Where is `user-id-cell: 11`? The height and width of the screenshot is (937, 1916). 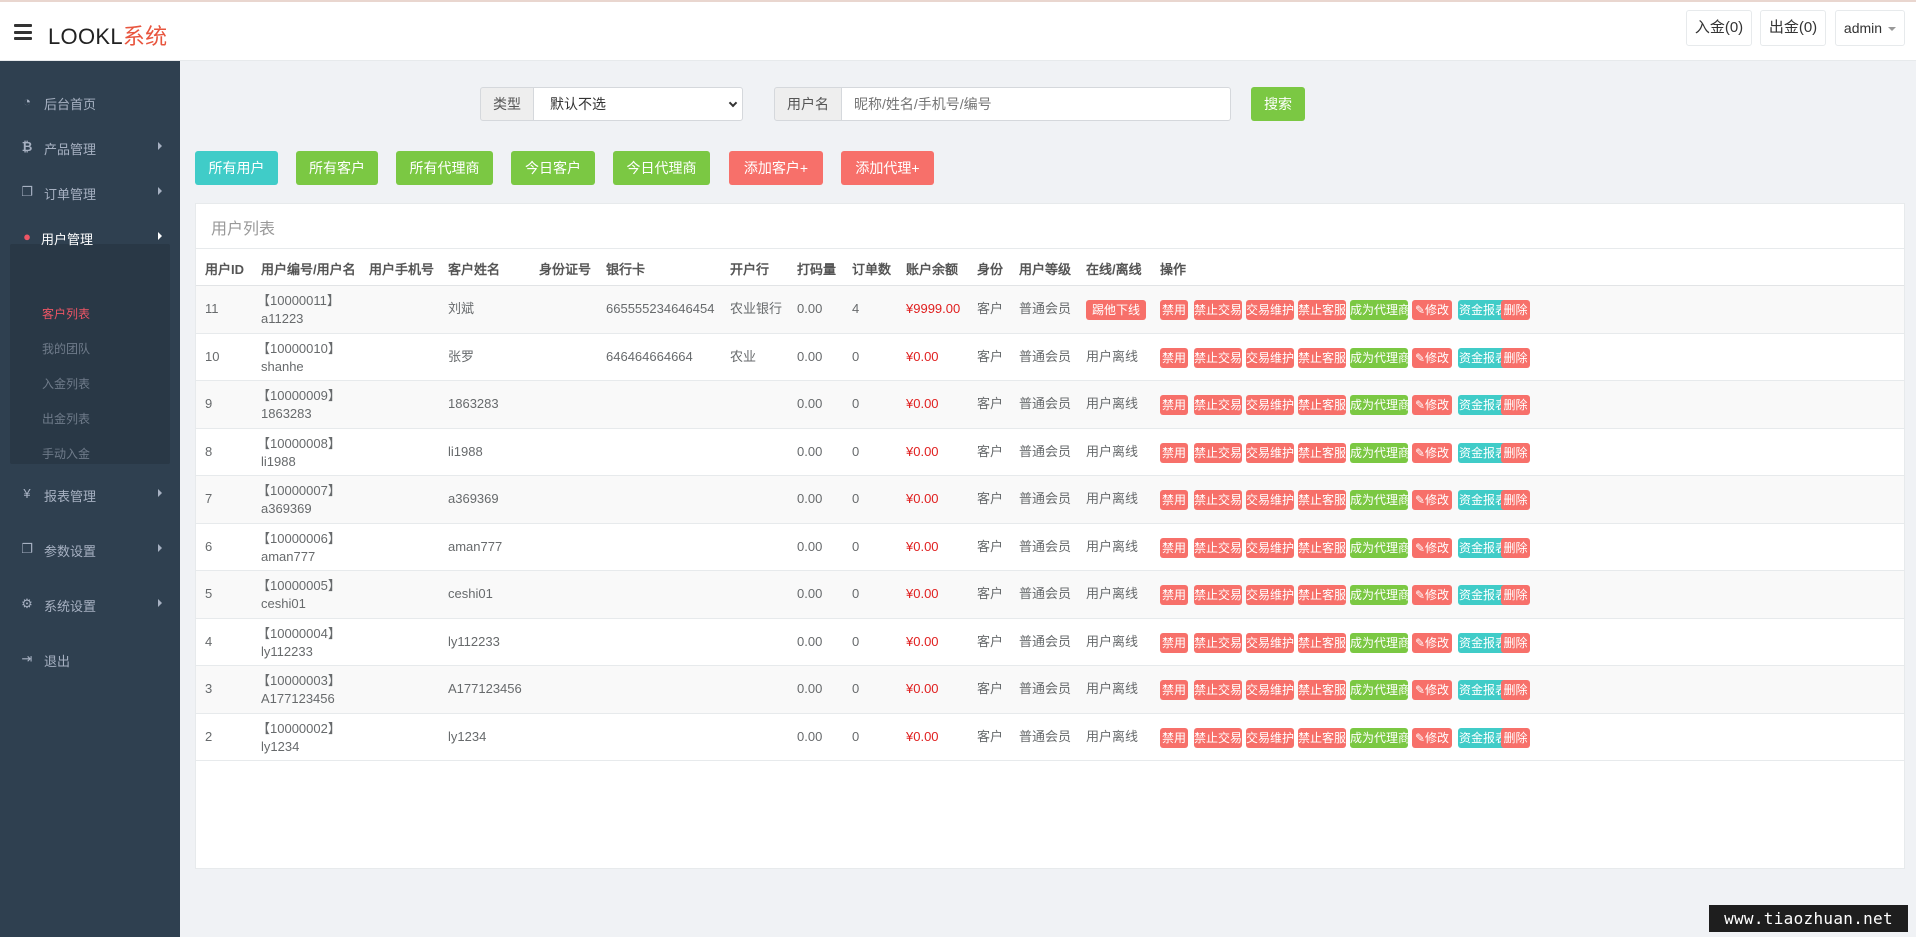 user-id-cell: 11 is located at coordinates (212, 308).